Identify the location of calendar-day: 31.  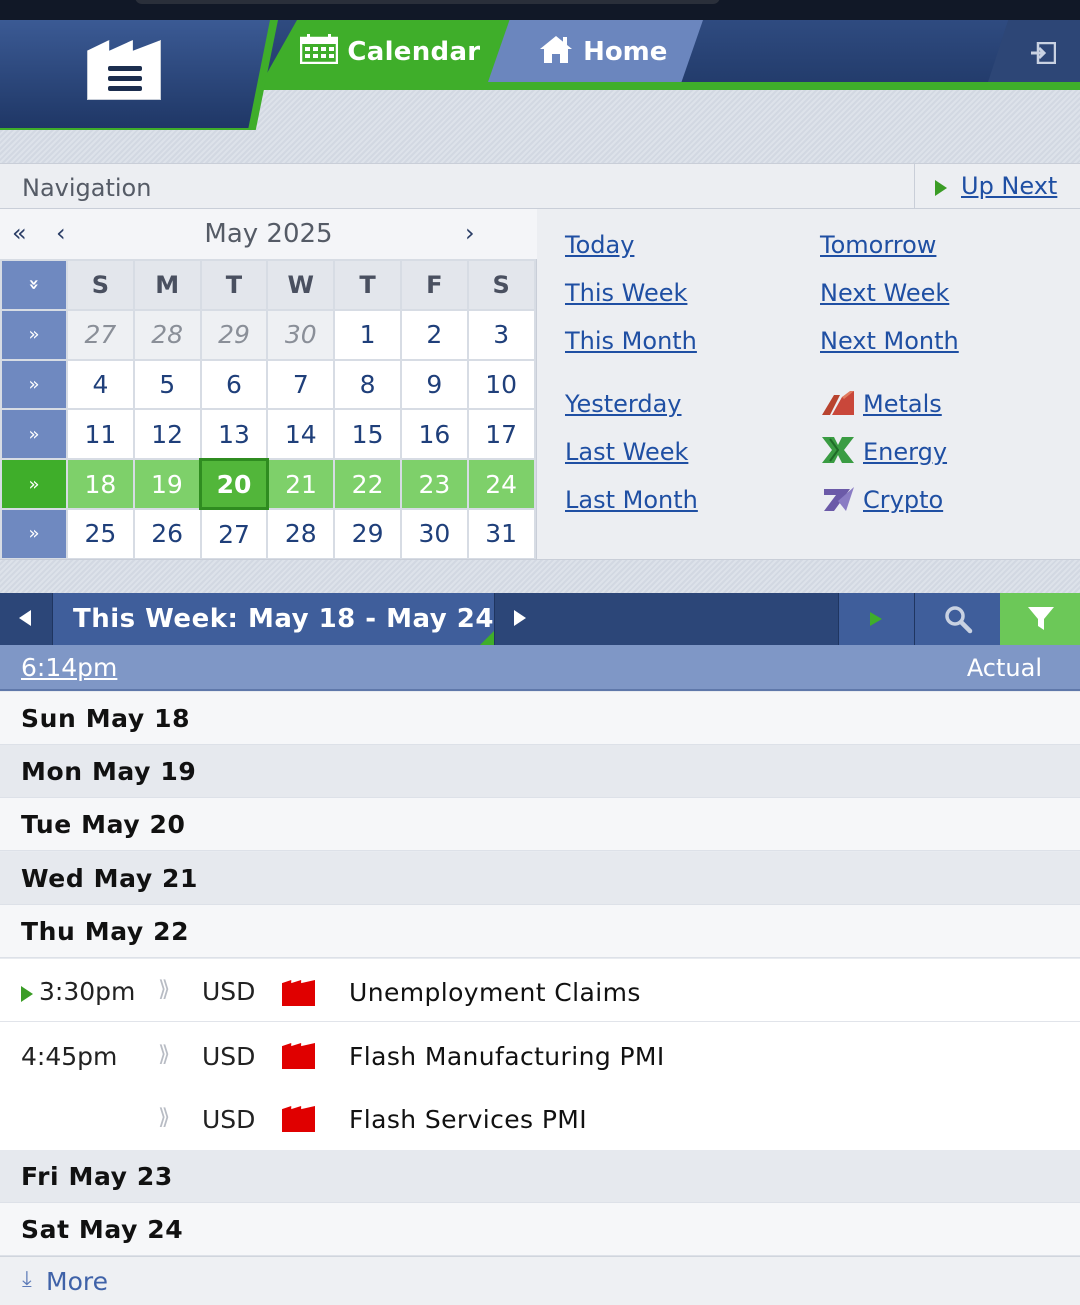
(501, 533).